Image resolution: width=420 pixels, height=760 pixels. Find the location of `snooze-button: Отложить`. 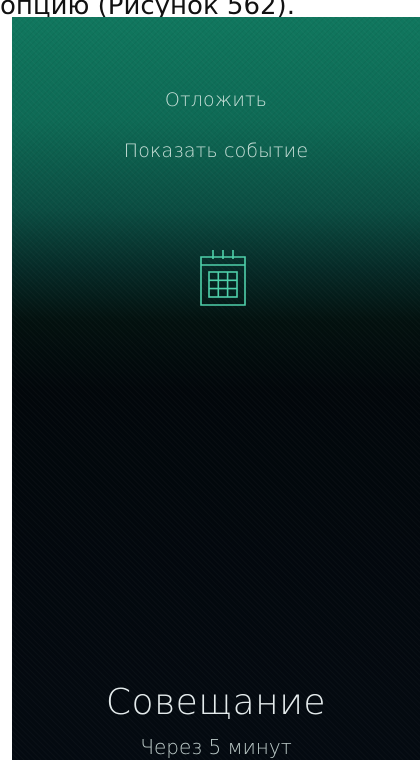

snooze-button: Отложить is located at coordinates (216, 100).